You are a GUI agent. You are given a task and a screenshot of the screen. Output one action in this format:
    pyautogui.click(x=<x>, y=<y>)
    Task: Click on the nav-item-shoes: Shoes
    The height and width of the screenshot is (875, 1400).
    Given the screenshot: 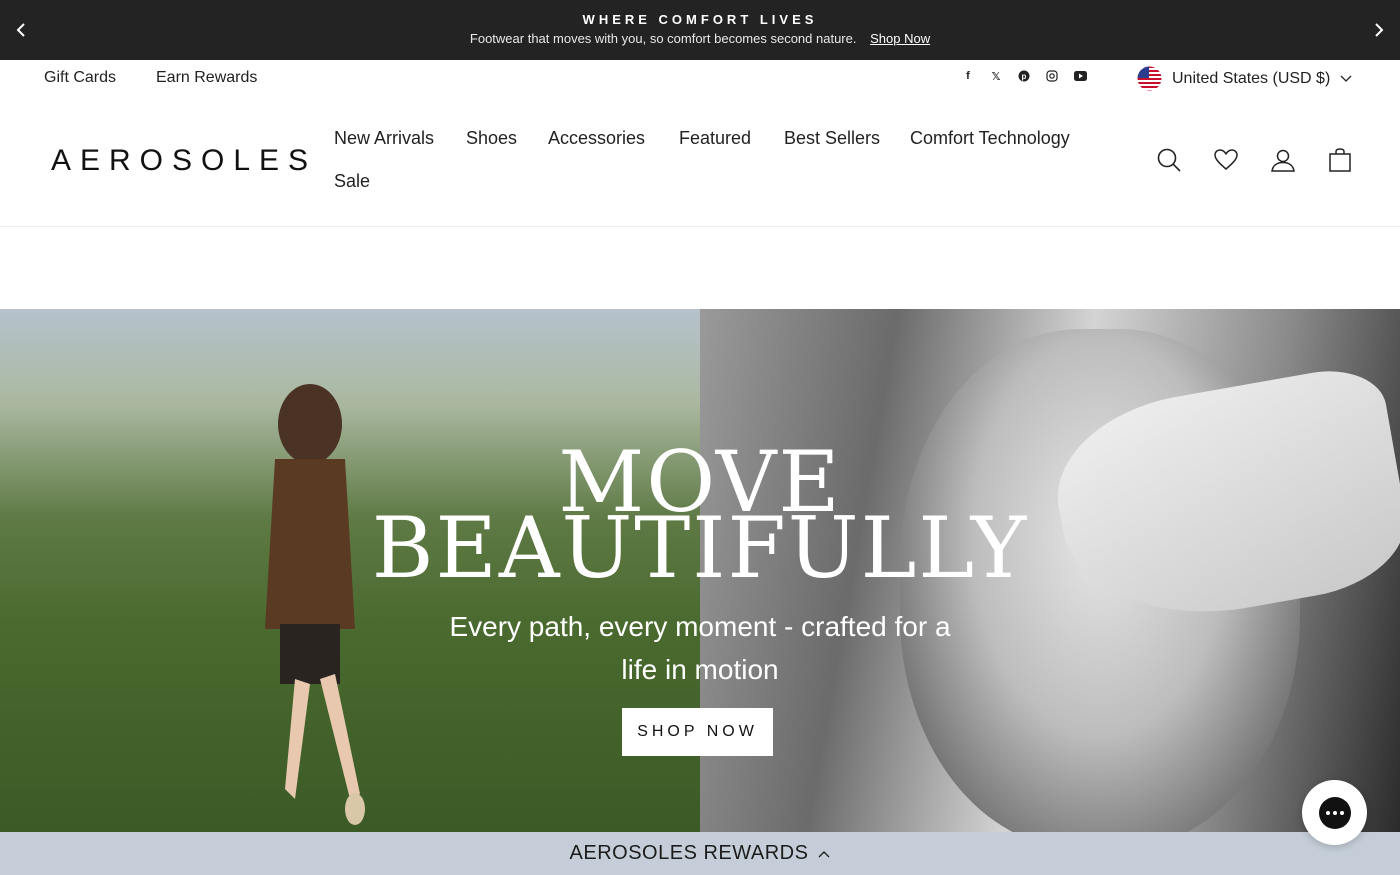 What is the action you would take?
    pyautogui.click(x=491, y=138)
    